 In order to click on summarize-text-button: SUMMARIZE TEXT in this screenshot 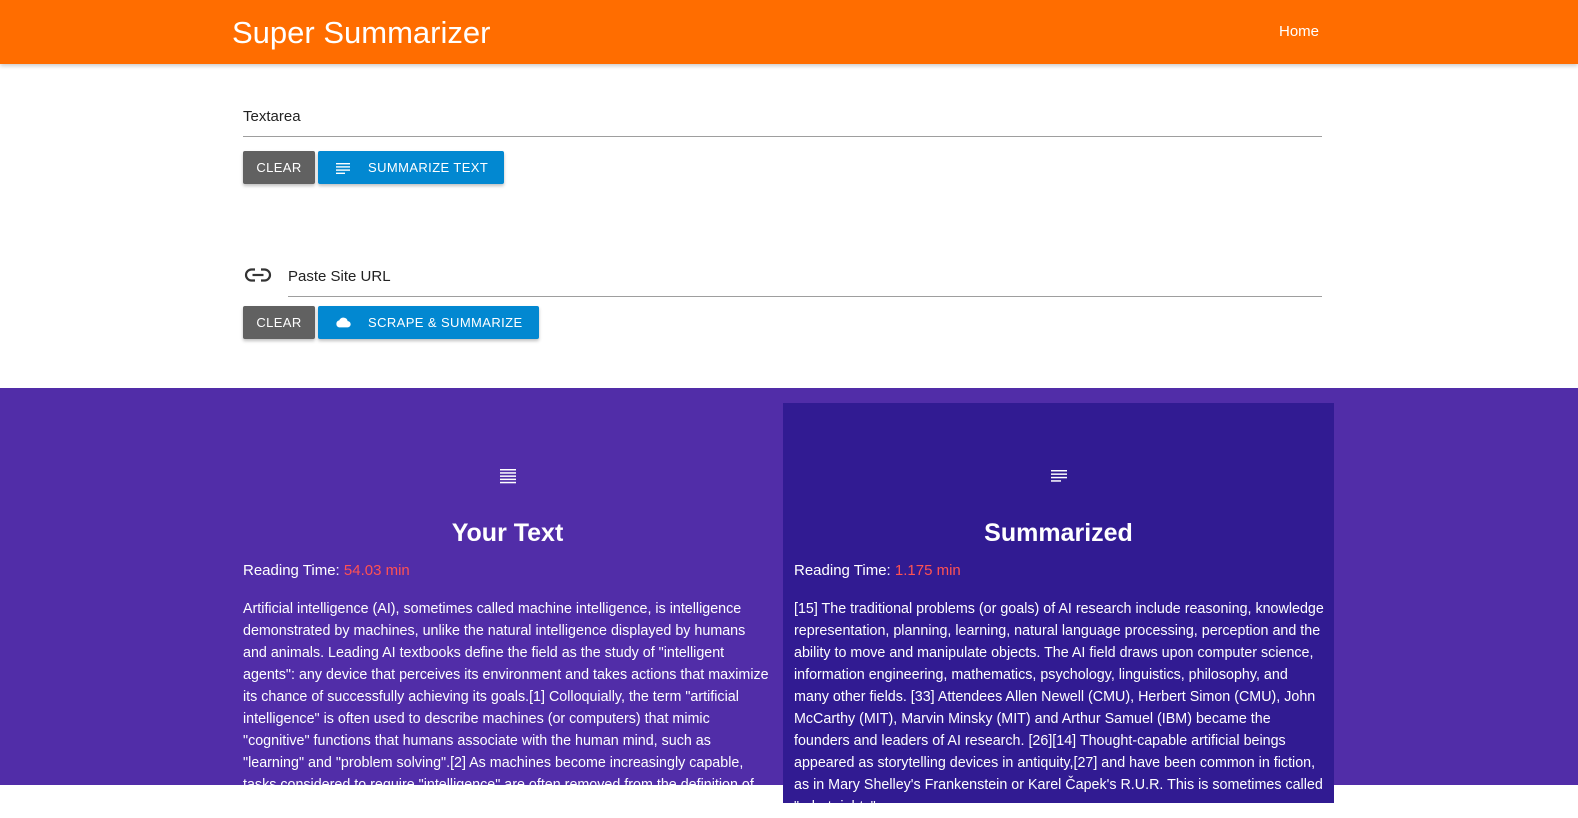, I will do `click(411, 167)`.